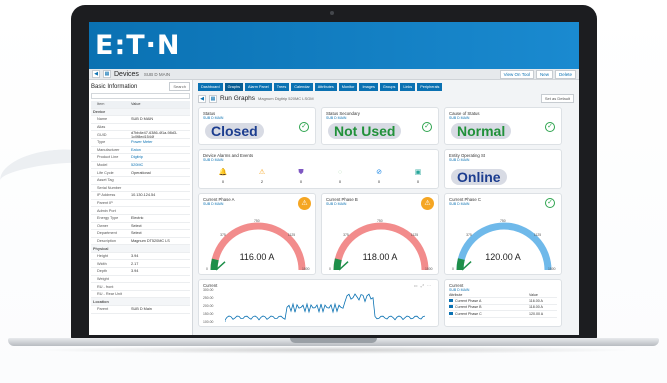 This screenshot has height=383, width=667. Describe the element at coordinates (536, 307) in the screenshot. I see `current-table-value: 118.00 A` at that location.